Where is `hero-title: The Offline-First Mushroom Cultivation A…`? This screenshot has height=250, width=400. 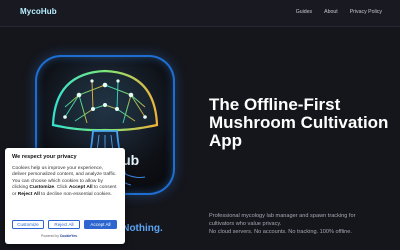 hero-title: The Offline-First Mushroom Cultivation A… is located at coordinates (299, 122).